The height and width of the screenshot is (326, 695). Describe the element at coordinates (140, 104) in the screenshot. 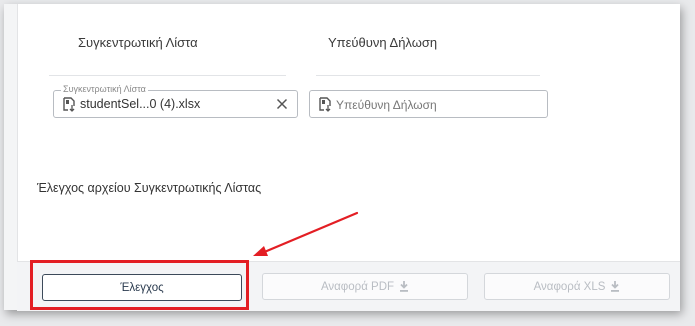

I see `summary-list-file-name: studentSel...0 (4).xlsx` at that location.